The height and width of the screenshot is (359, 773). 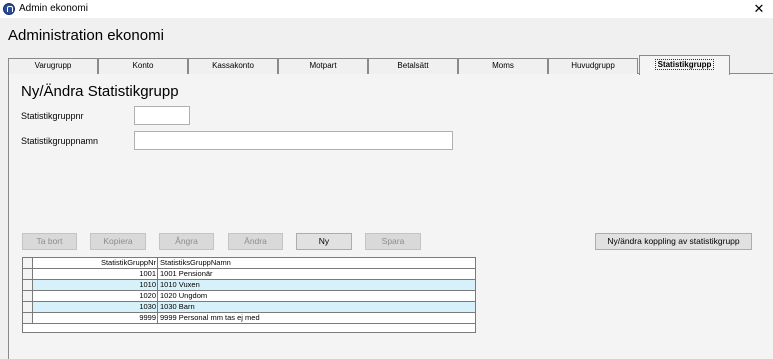 I want to click on window-title: Admin ekonomi, so click(x=53, y=8).